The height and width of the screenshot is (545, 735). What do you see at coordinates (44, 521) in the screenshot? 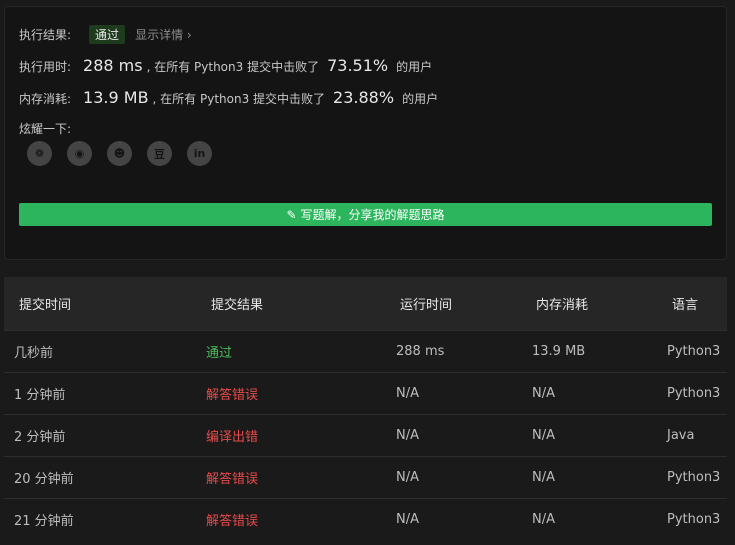
I see `submit-time: 21 分钟前` at bounding box center [44, 521].